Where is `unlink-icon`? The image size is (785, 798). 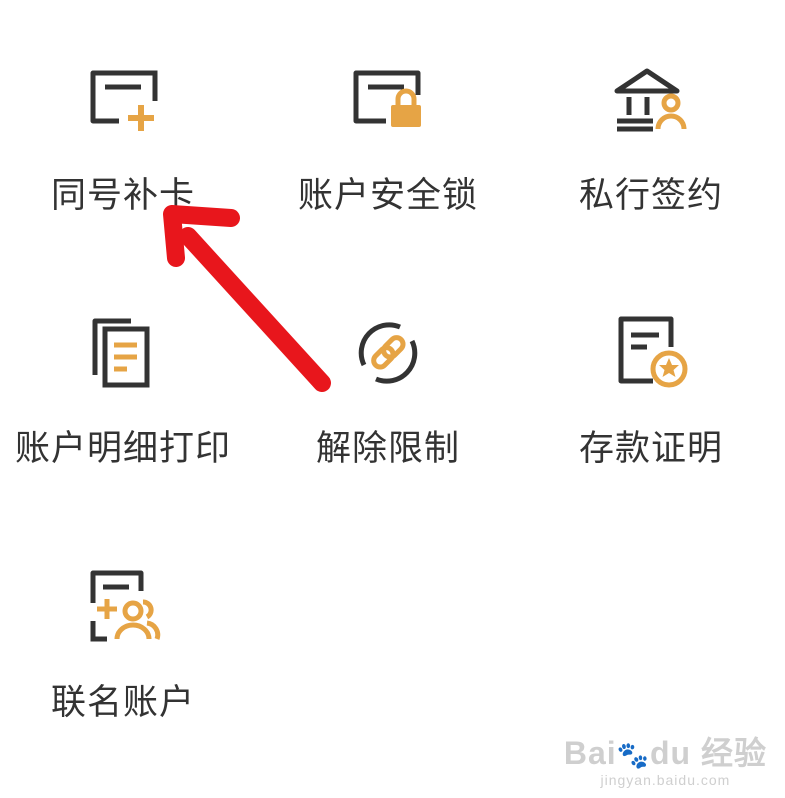 unlink-icon is located at coordinates (388, 353).